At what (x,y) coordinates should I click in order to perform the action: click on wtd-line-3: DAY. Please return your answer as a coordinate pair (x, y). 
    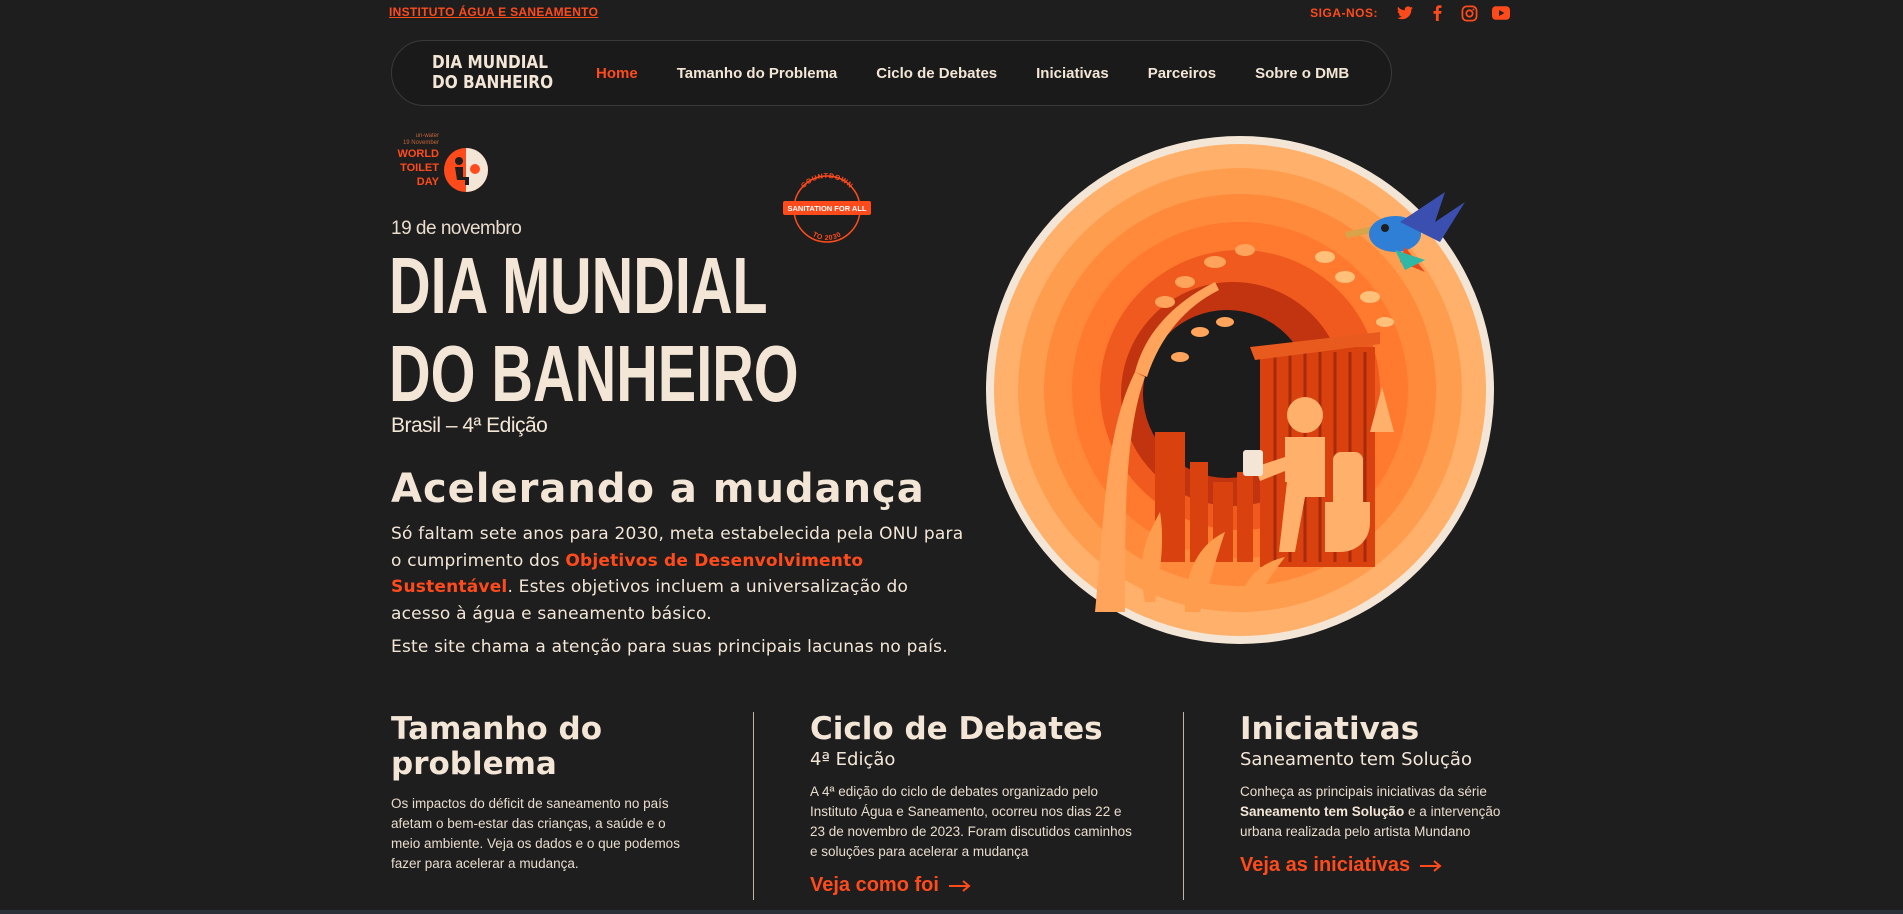
    Looking at the image, I should click on (427, 182).